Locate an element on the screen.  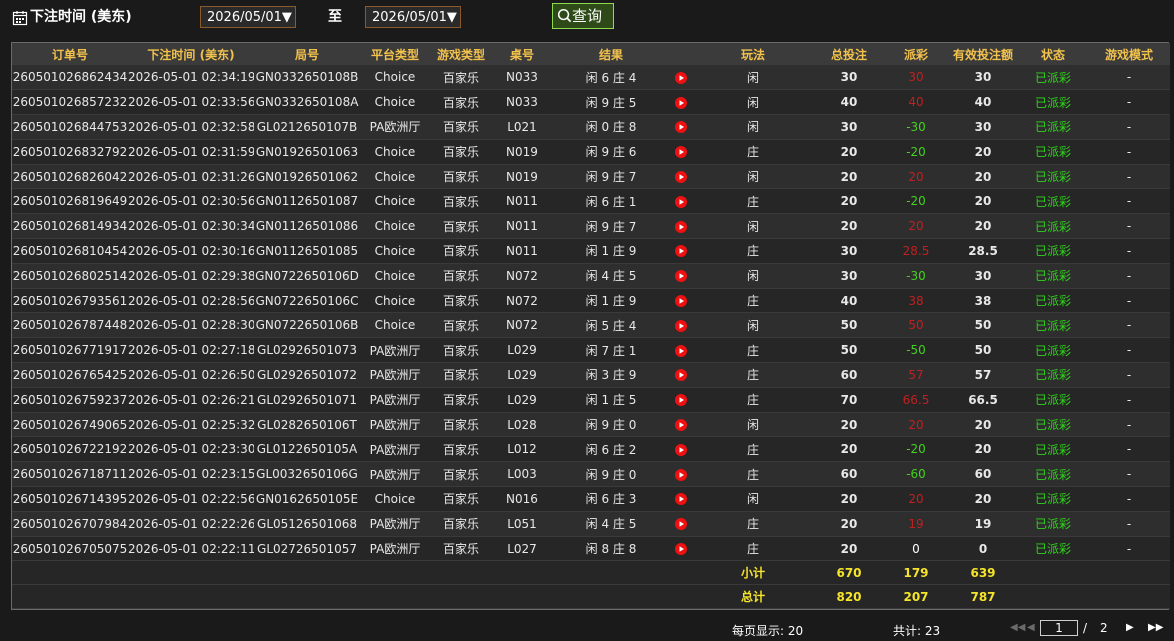
result-cell: 闲 4 庄 5 is located at coordinates (611, 524).